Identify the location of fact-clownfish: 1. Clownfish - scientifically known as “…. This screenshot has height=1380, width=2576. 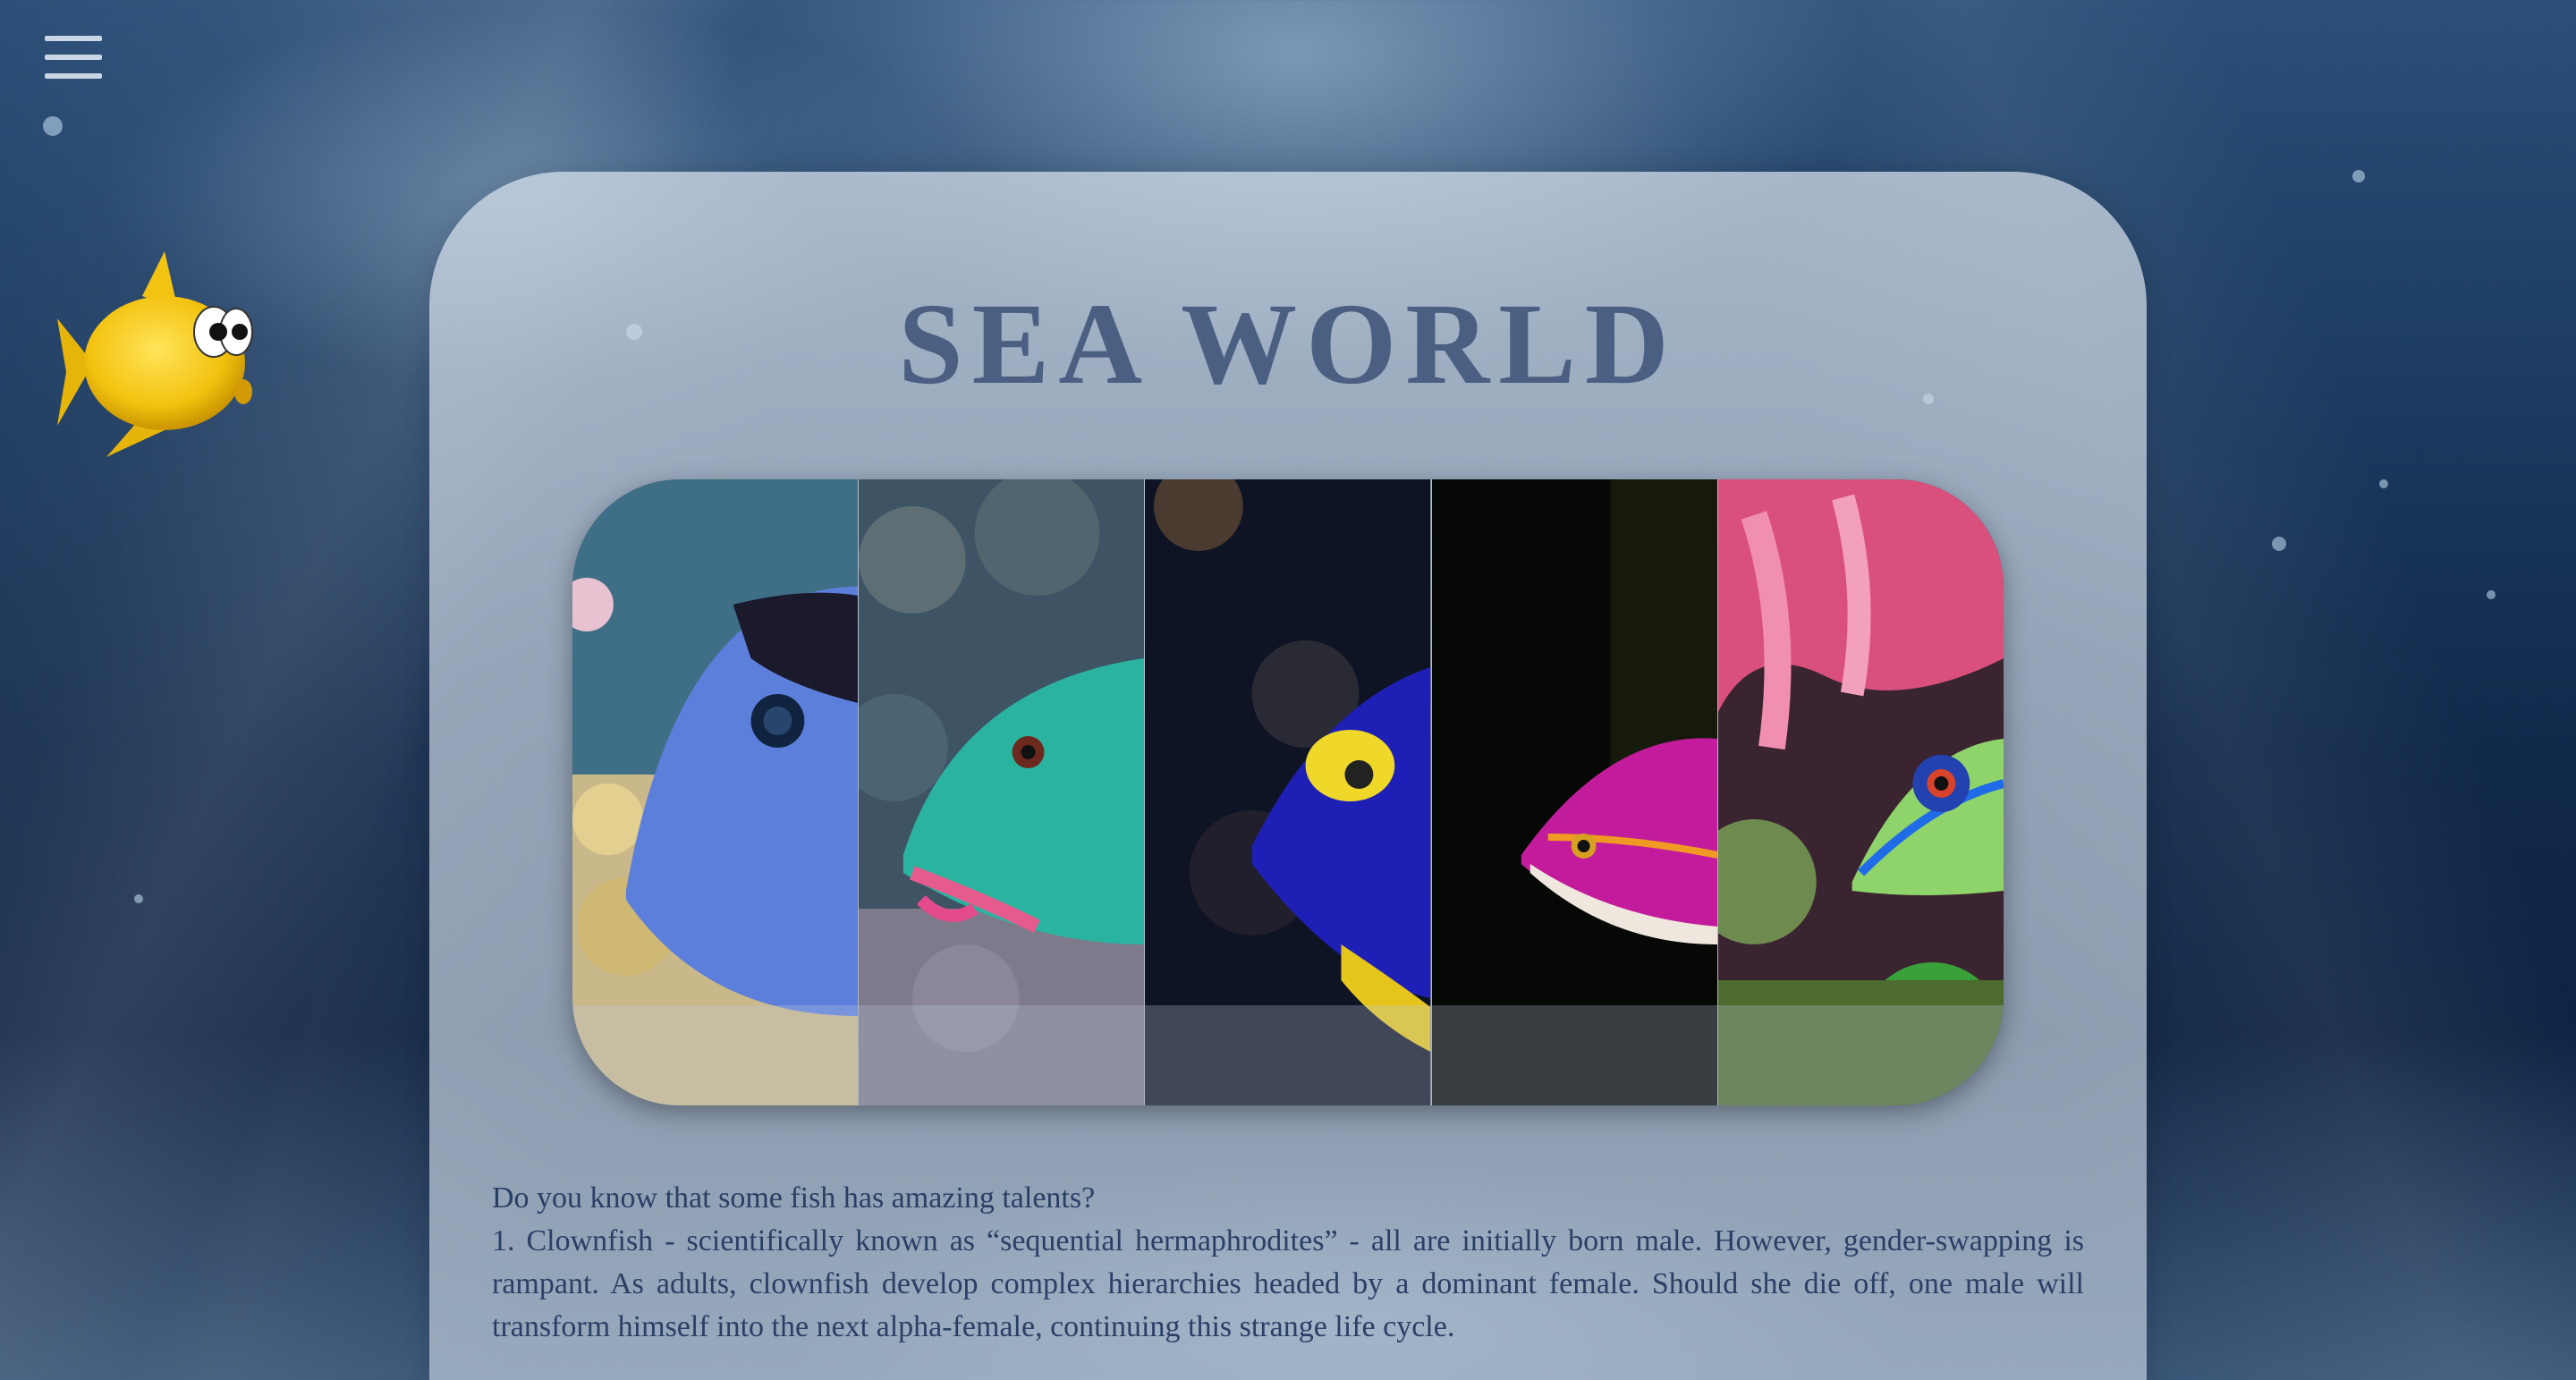
(1288, 1283).